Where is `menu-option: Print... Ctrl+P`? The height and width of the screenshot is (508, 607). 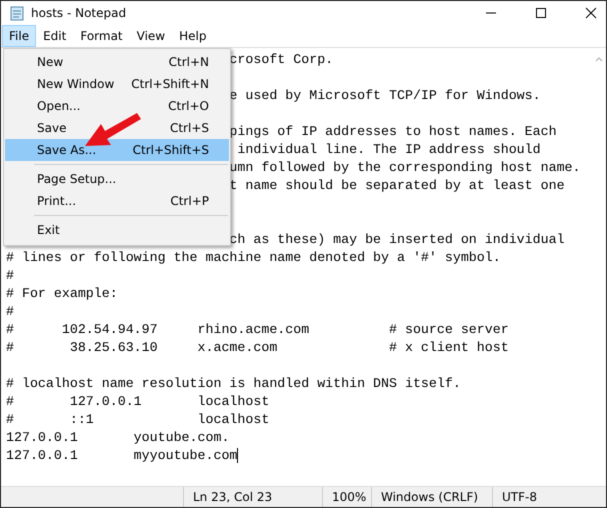
menu-option: Print... Ctrl+P is located at coordinates (117, 201).